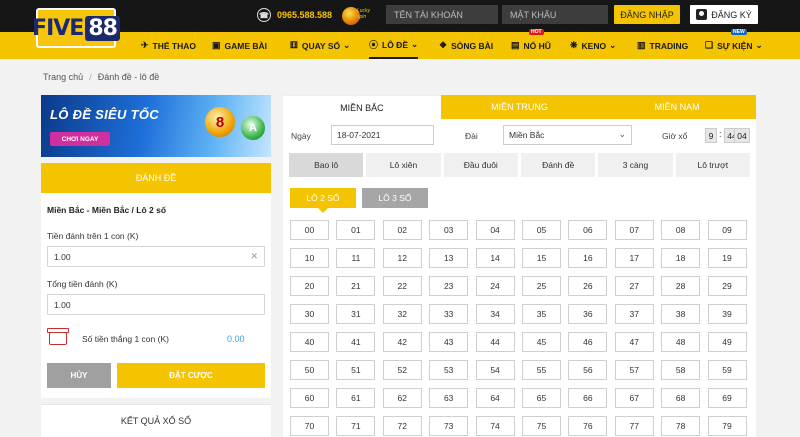 The width and height of the screenshot is (800, 437). I want to click on number-cell: 53, so click(449, 370).